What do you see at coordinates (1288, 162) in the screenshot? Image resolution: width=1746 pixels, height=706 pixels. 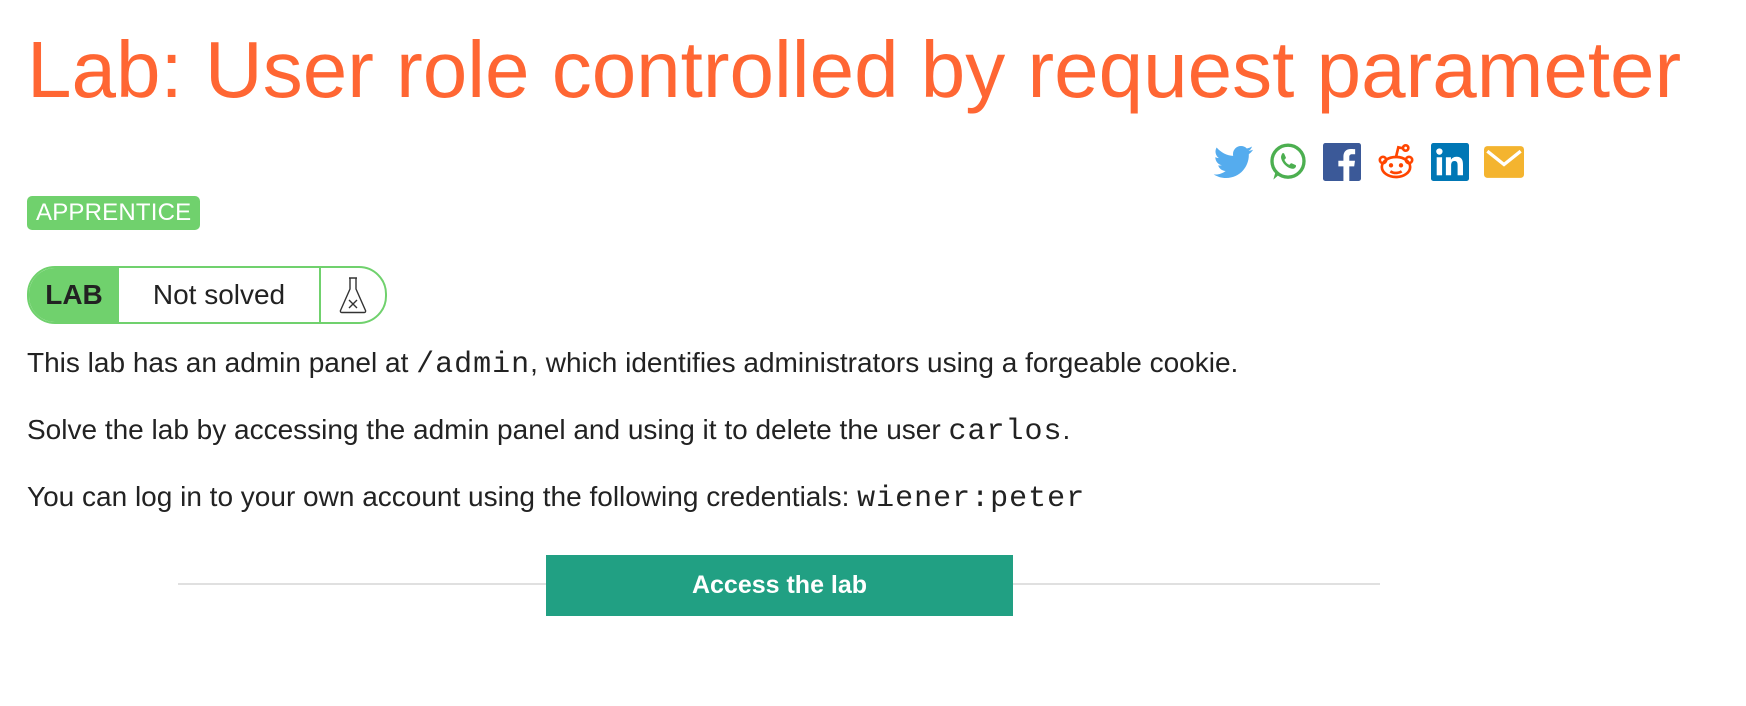 I see `whatsapp-icon` at bounding box center [1288, 162].